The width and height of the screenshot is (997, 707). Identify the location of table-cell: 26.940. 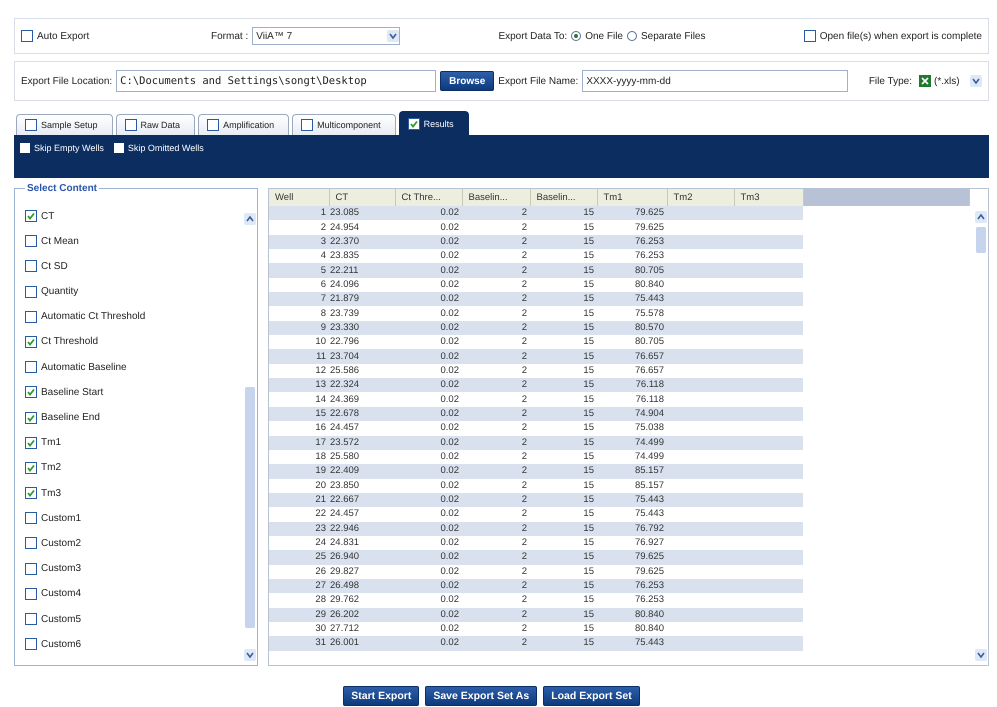
(362, 557).